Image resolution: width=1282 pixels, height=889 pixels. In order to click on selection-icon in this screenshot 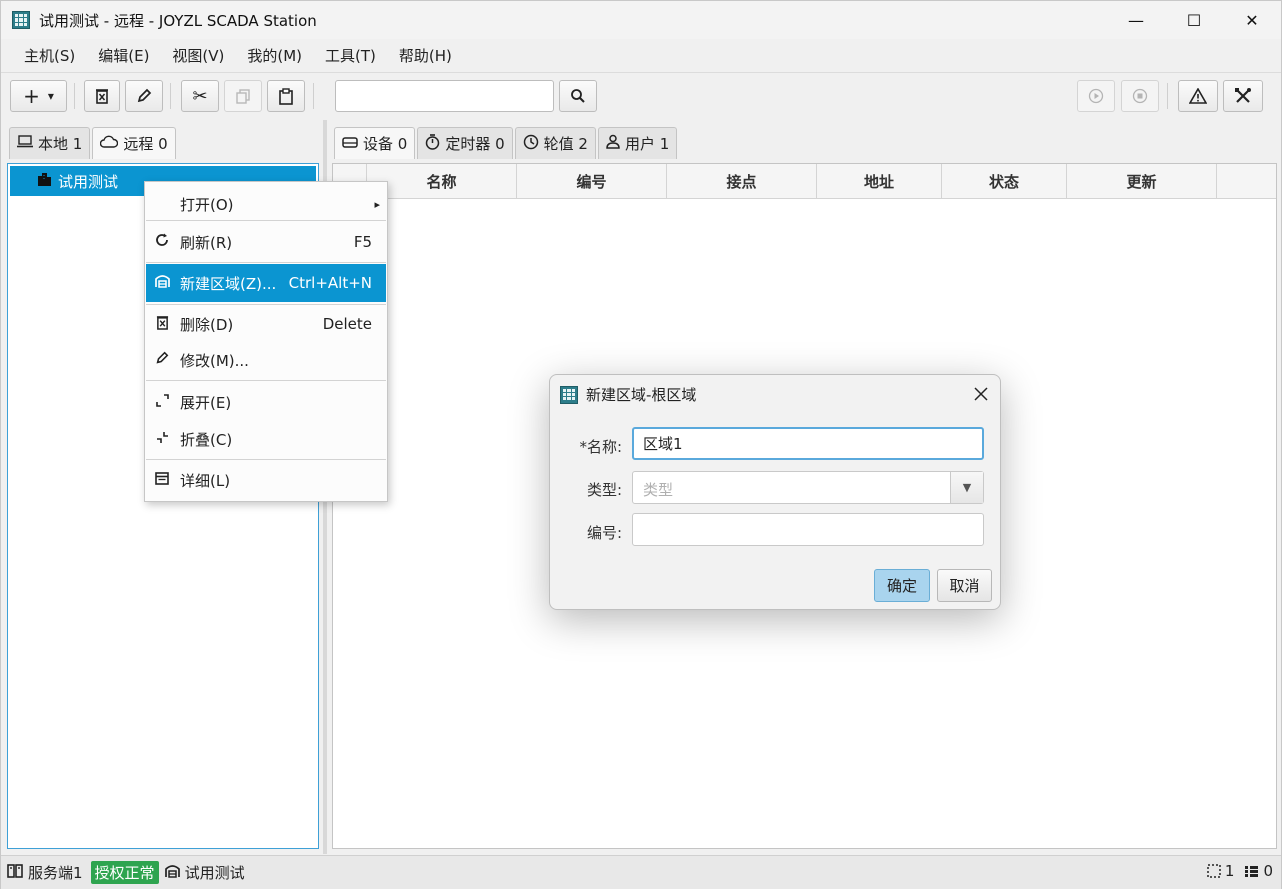, I will do `click(1214, 871)`.